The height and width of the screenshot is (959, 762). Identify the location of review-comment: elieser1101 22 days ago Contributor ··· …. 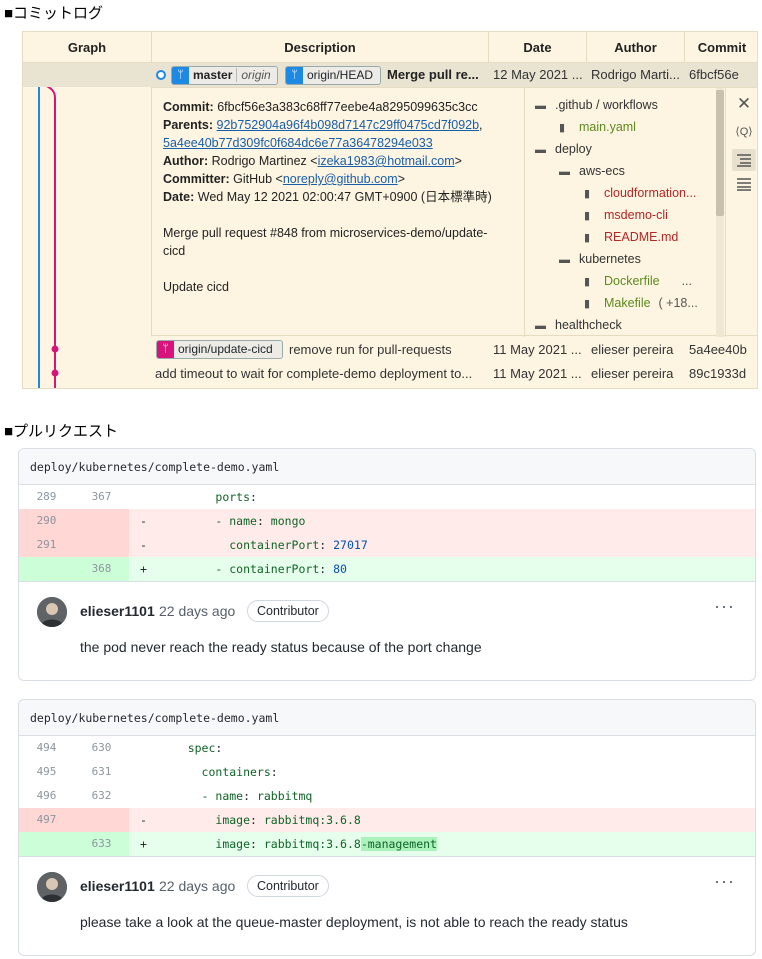
(387, 905).